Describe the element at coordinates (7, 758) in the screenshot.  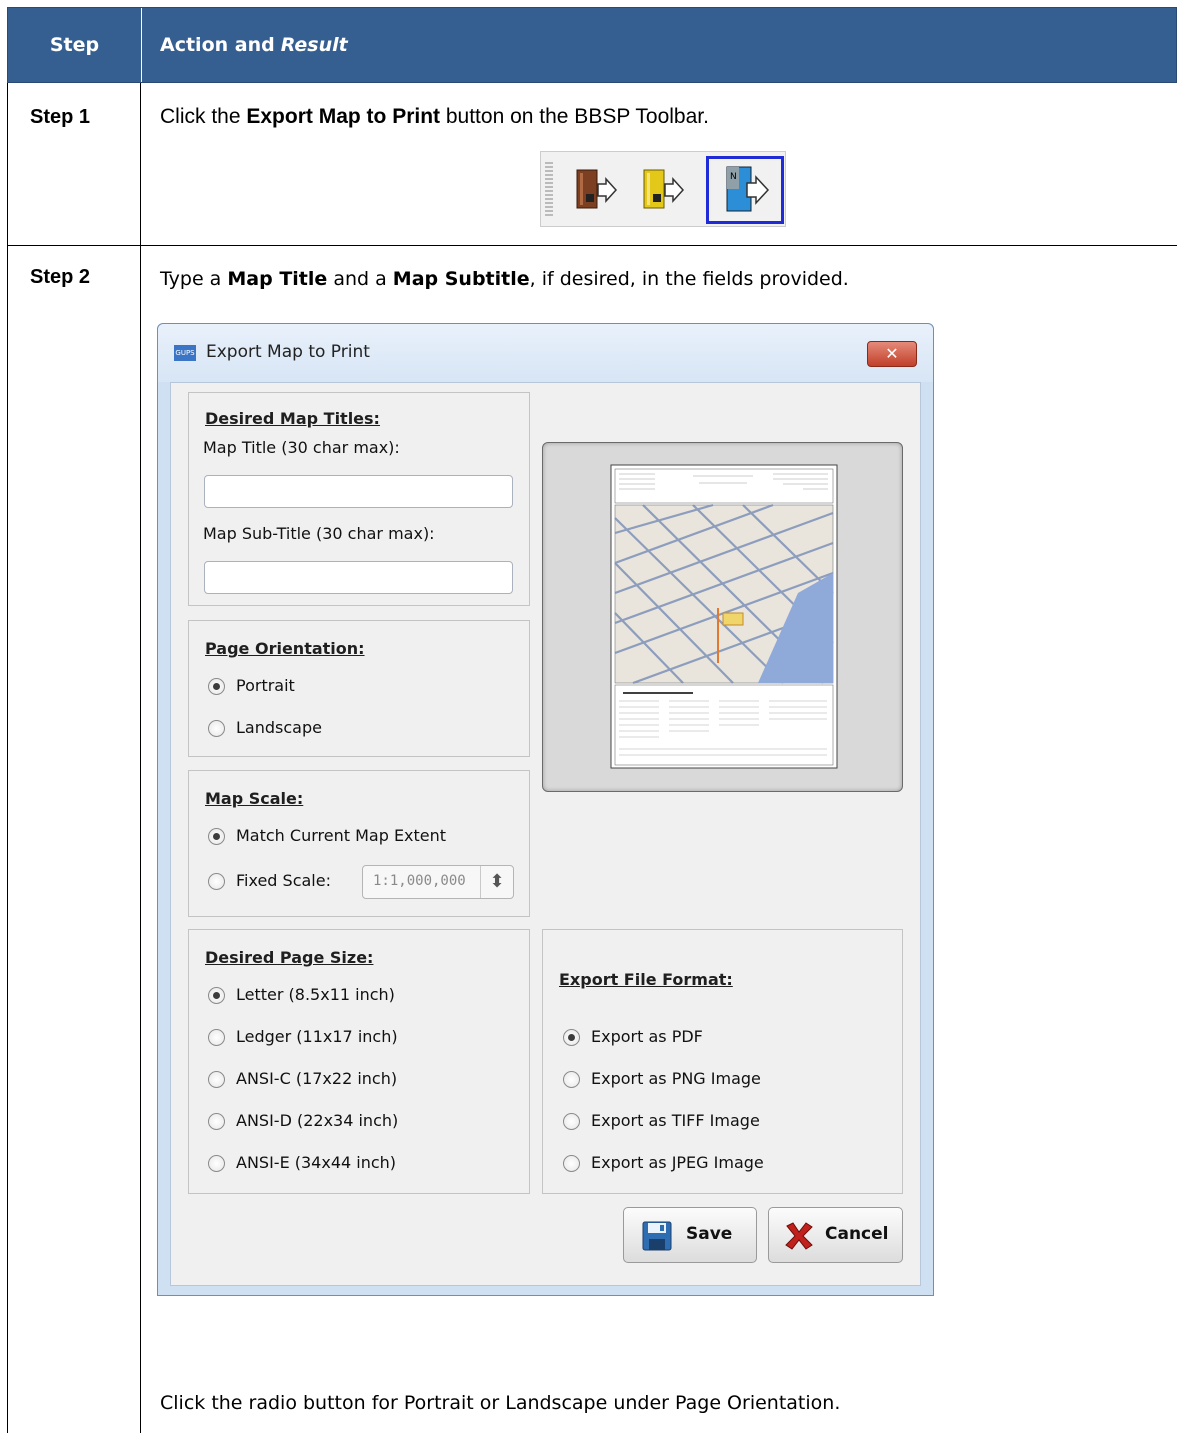
I see `table-left-border` at that location.